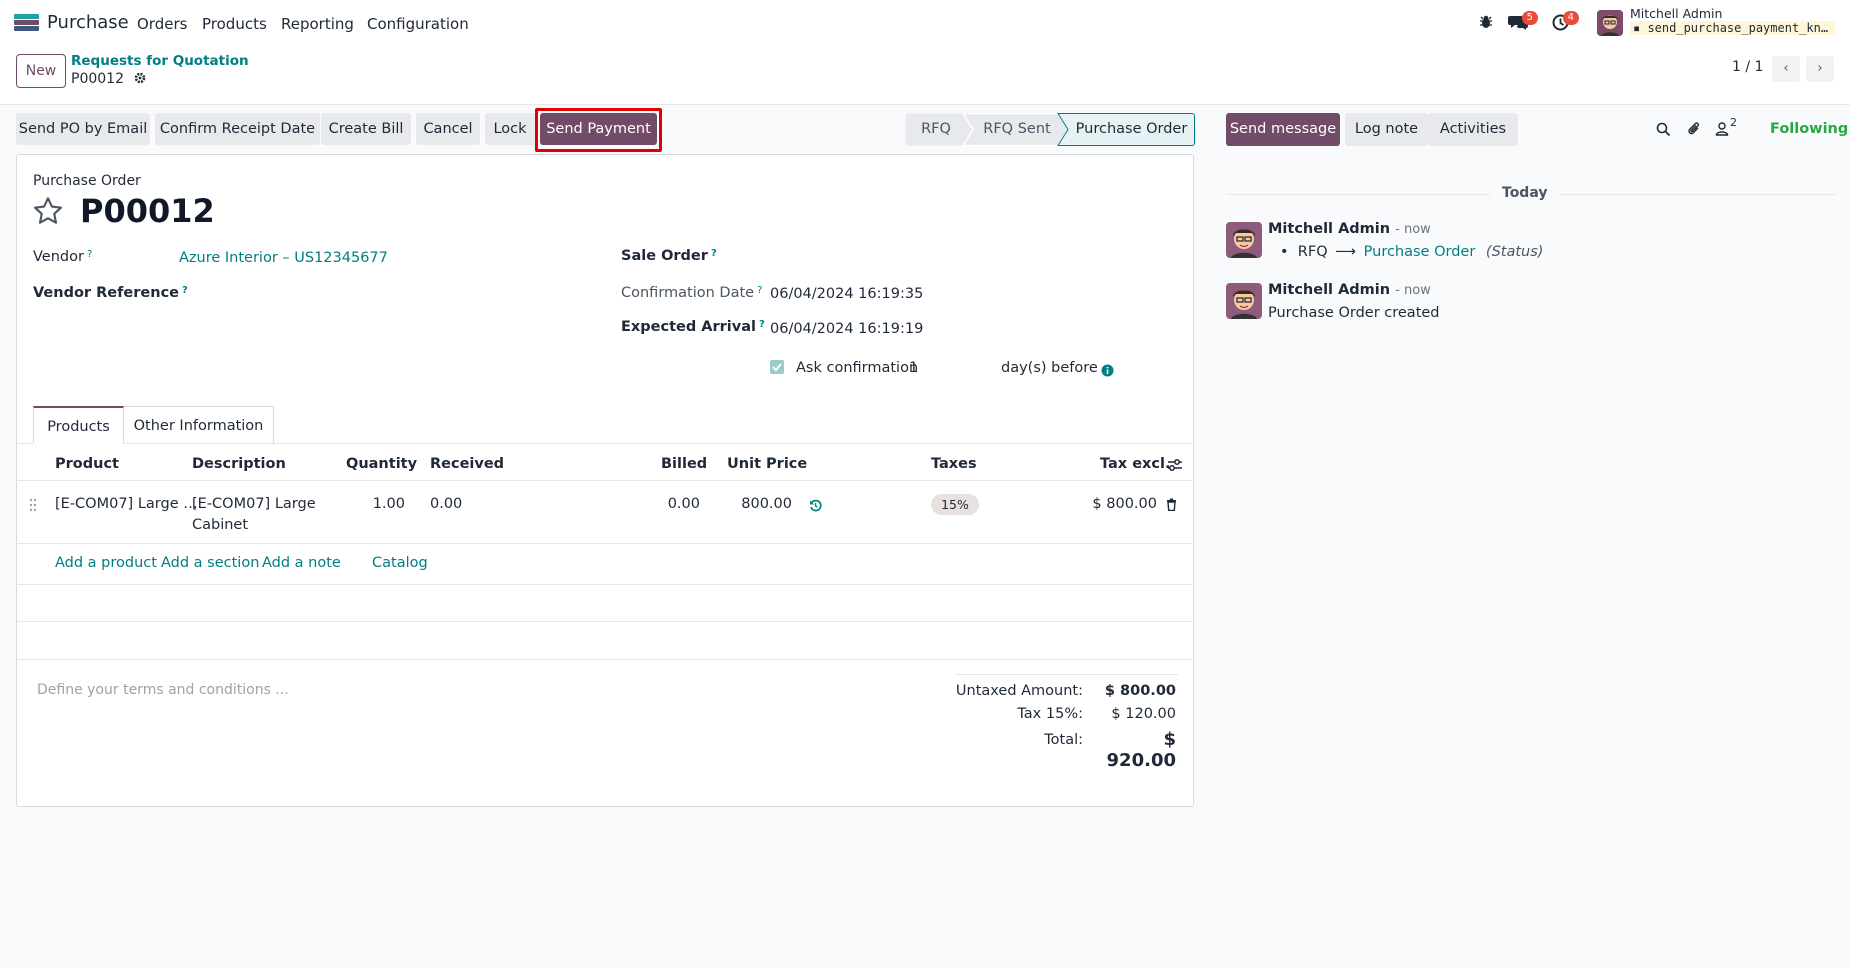  What do you see at coordinates (1663, 131) in the screenshot?
I see `search-icon` at bounding box center [1663, 131].